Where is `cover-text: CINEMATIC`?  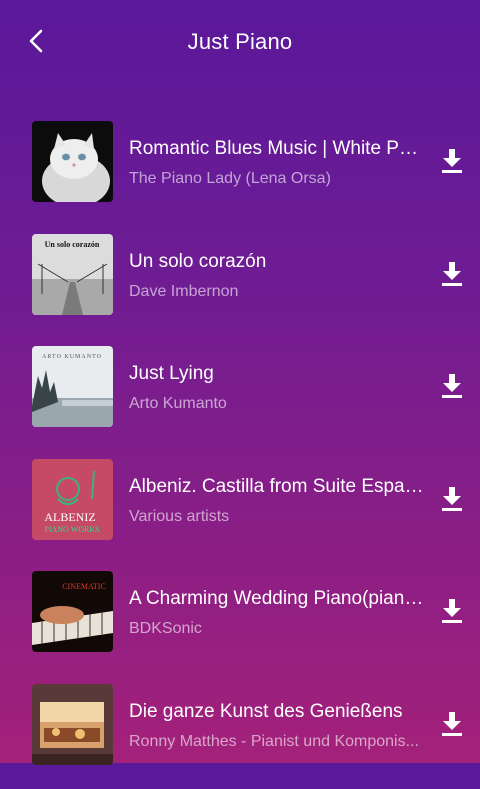 cover-text: CINEMATIC is located at coordinates (84, 586).